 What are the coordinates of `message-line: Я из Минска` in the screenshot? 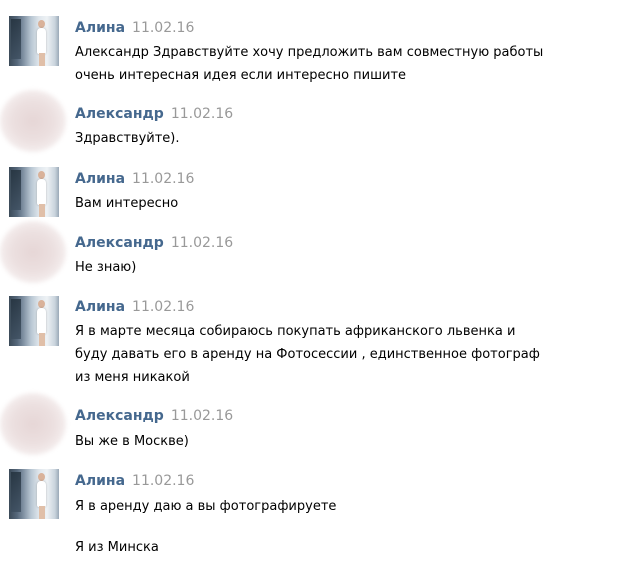 It's located at (117, 547).